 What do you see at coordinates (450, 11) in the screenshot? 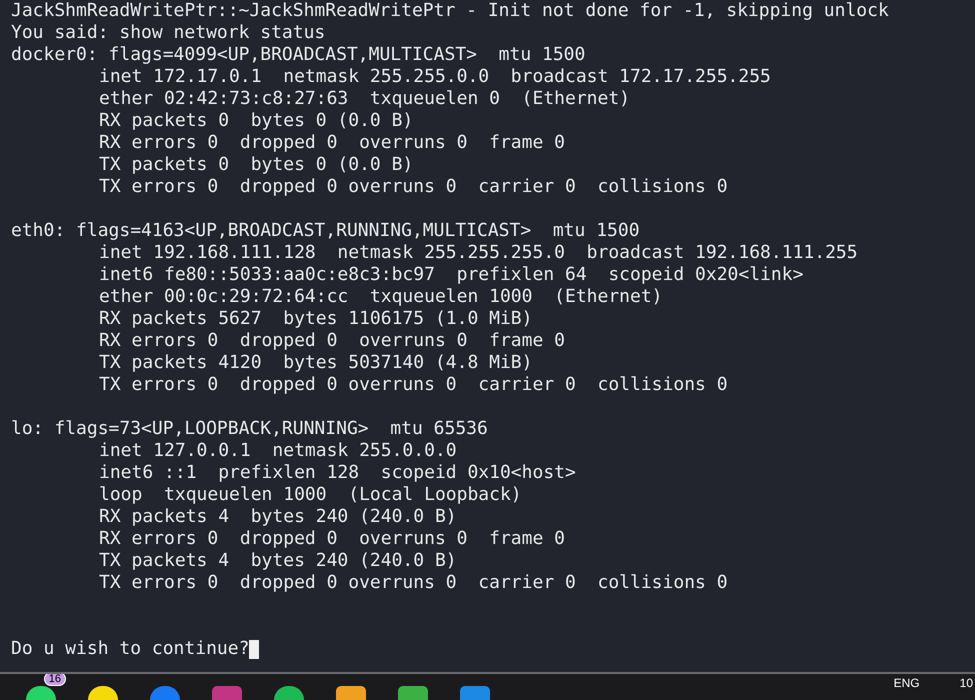
I see `terminal-line: JackShmReadWritePtr::~JackShmReadWritePtr - Init not done for -1, skipping unlock` at bounding box center [450, 11].